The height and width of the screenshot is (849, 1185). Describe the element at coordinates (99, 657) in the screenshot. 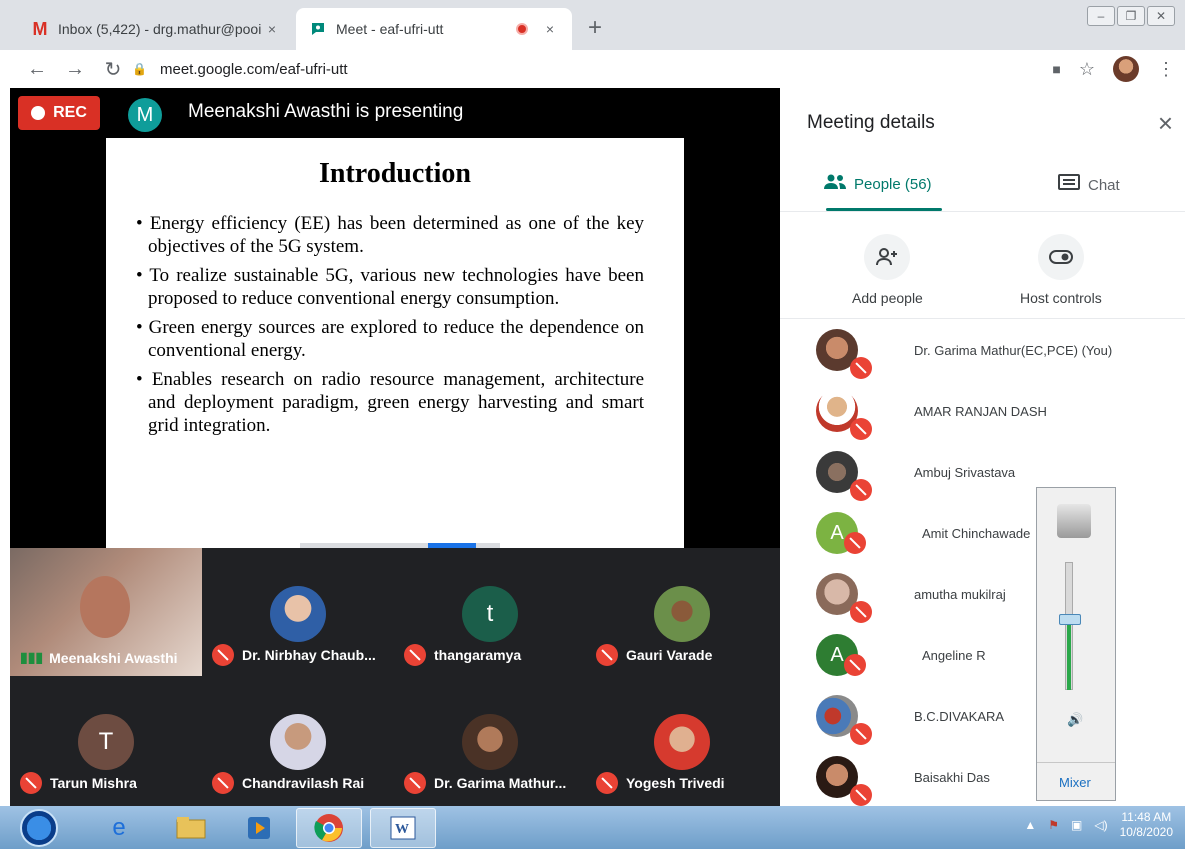

I see `tile-label: ▮▮▮ Meenakshi Awasthi` at that location.